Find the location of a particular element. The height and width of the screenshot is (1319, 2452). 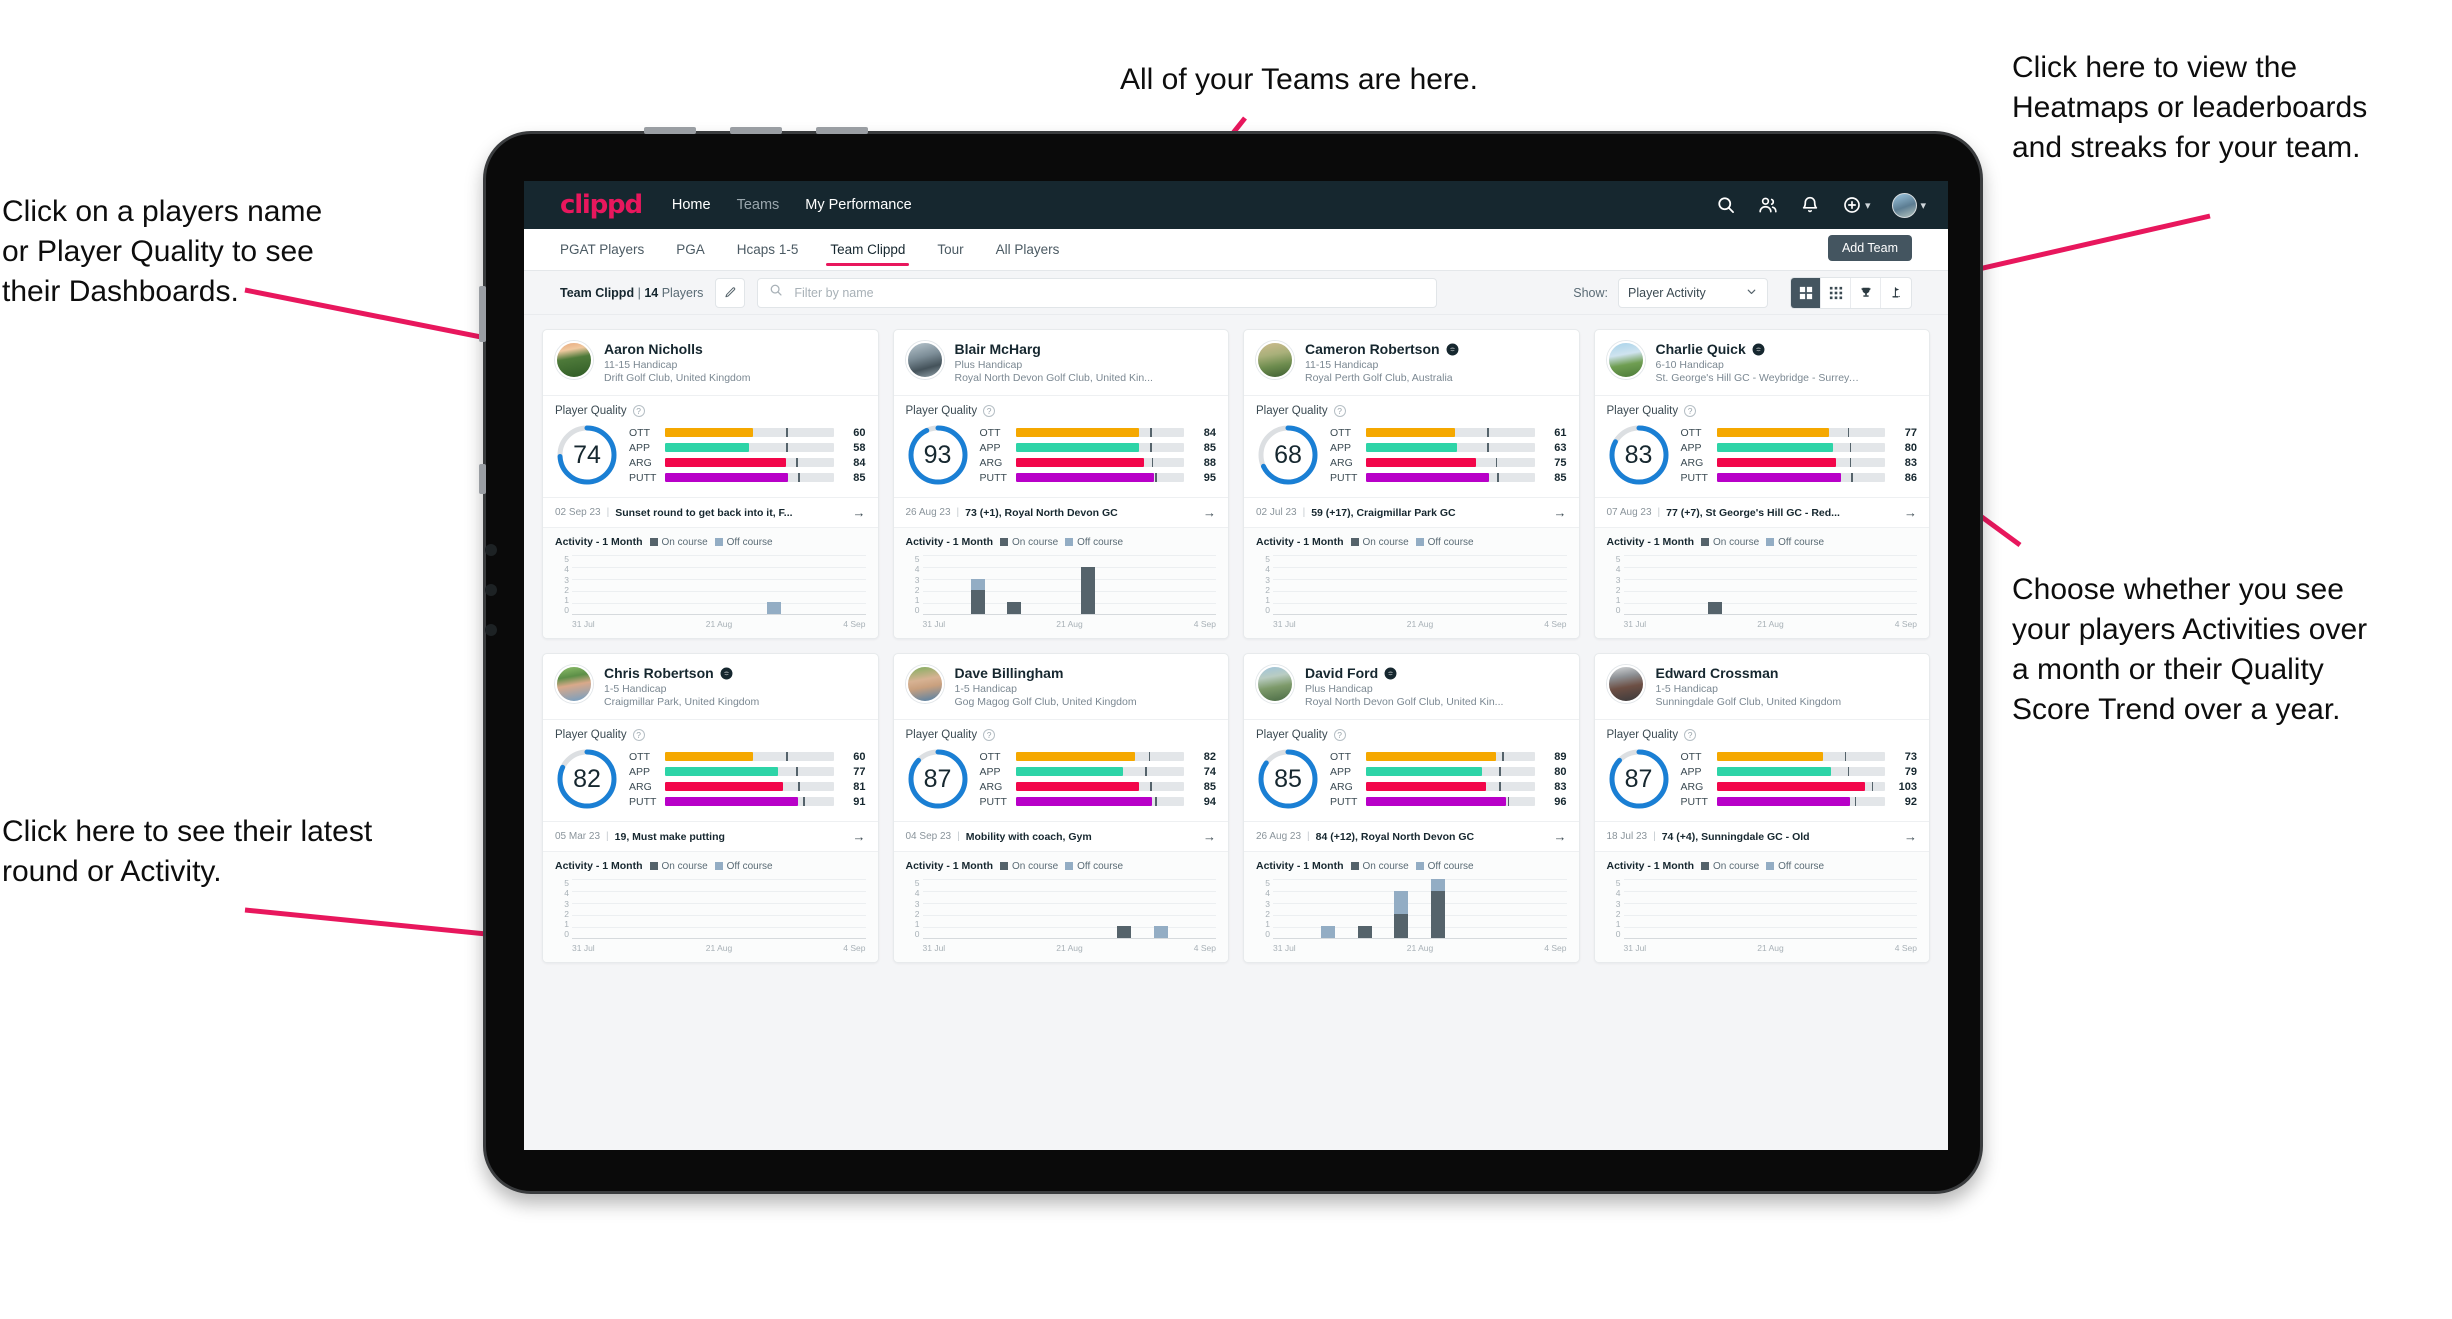

player-name: Charlie Quick is located at coordinates (1701, 349).